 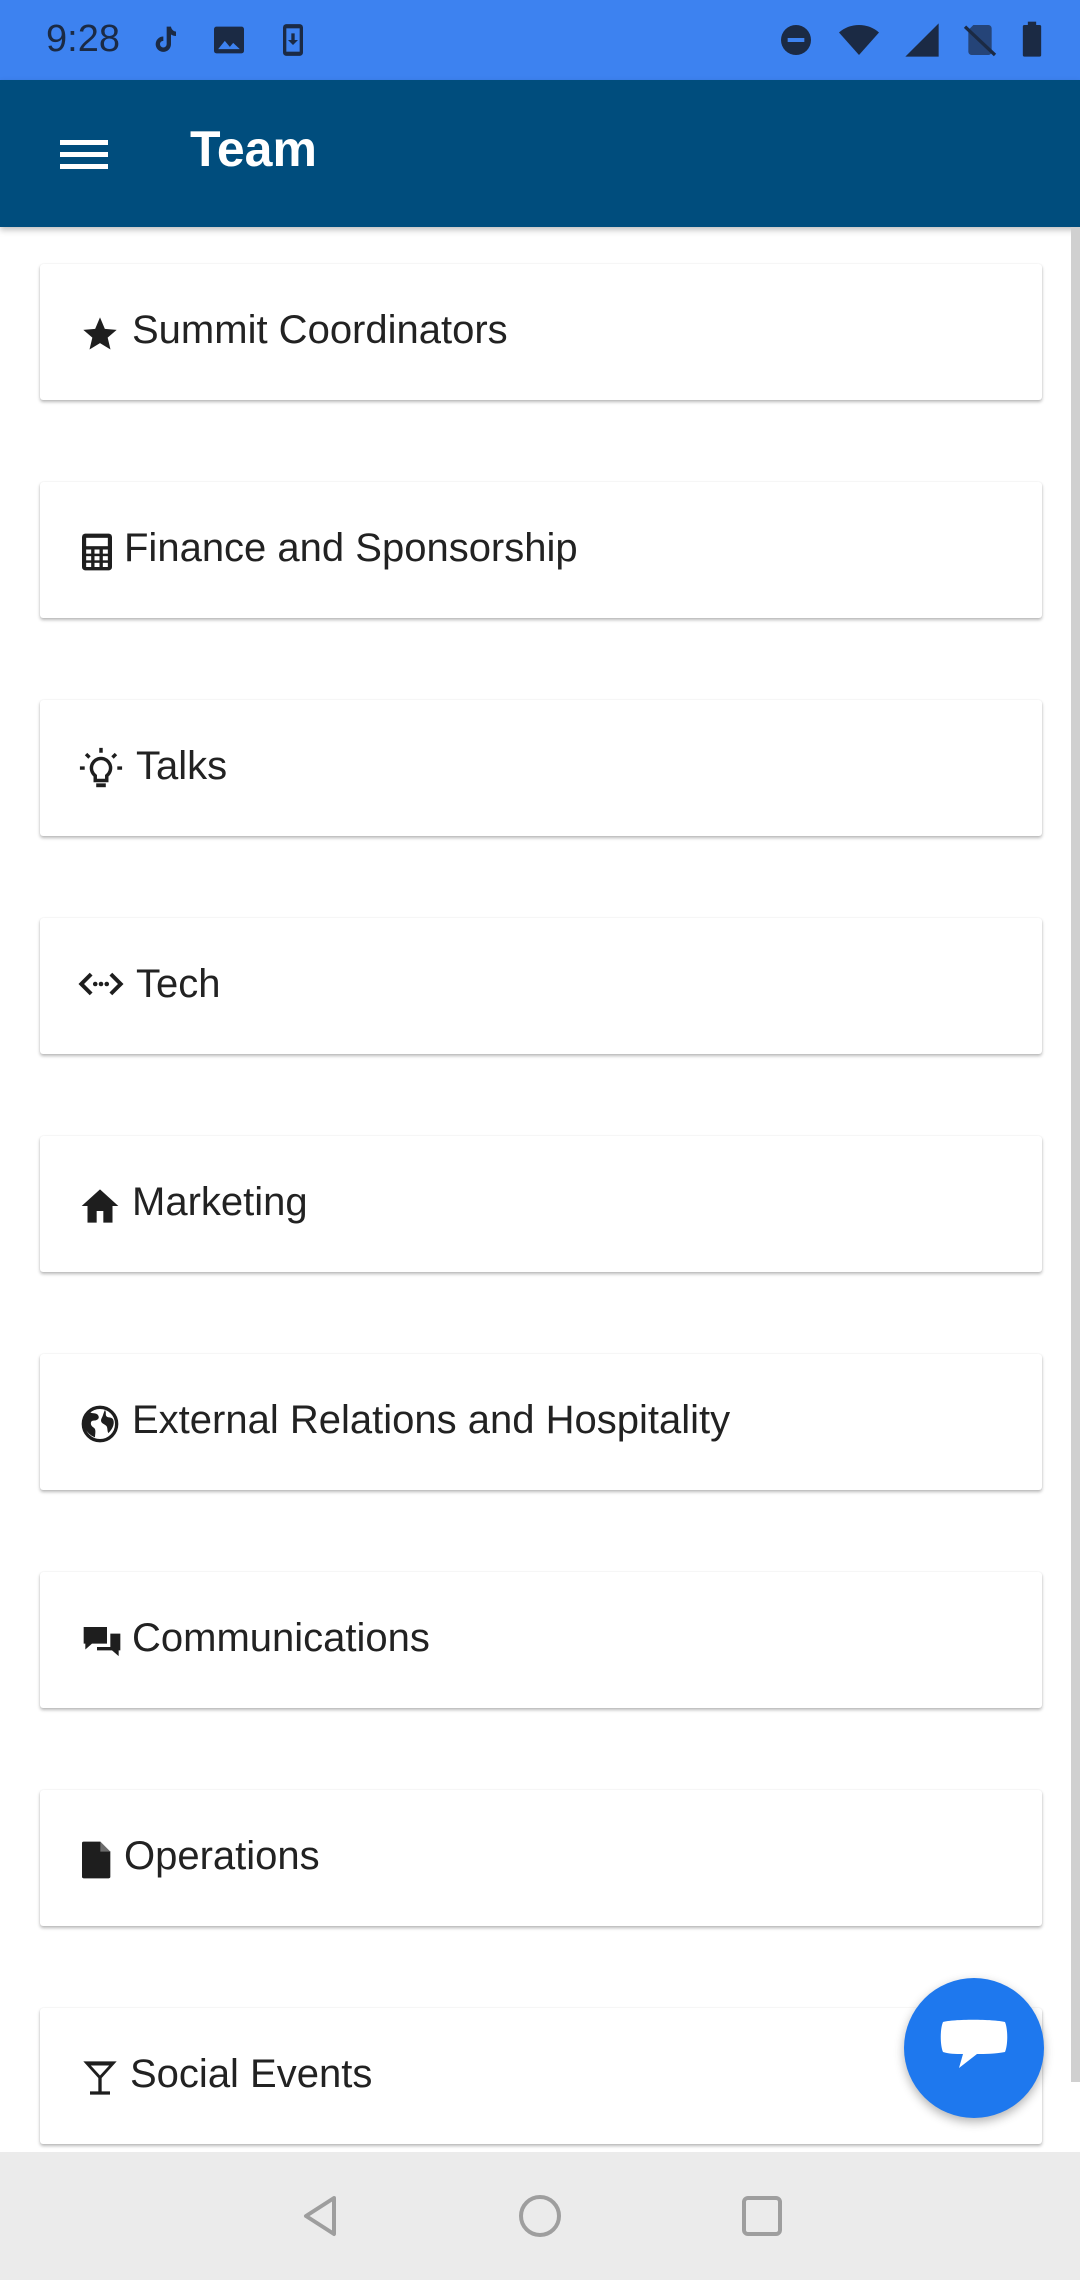 What do you see at coordinates (101, 767) in the screenshot?
I see `lightbulb-icon` at bounding box center [101, 767].